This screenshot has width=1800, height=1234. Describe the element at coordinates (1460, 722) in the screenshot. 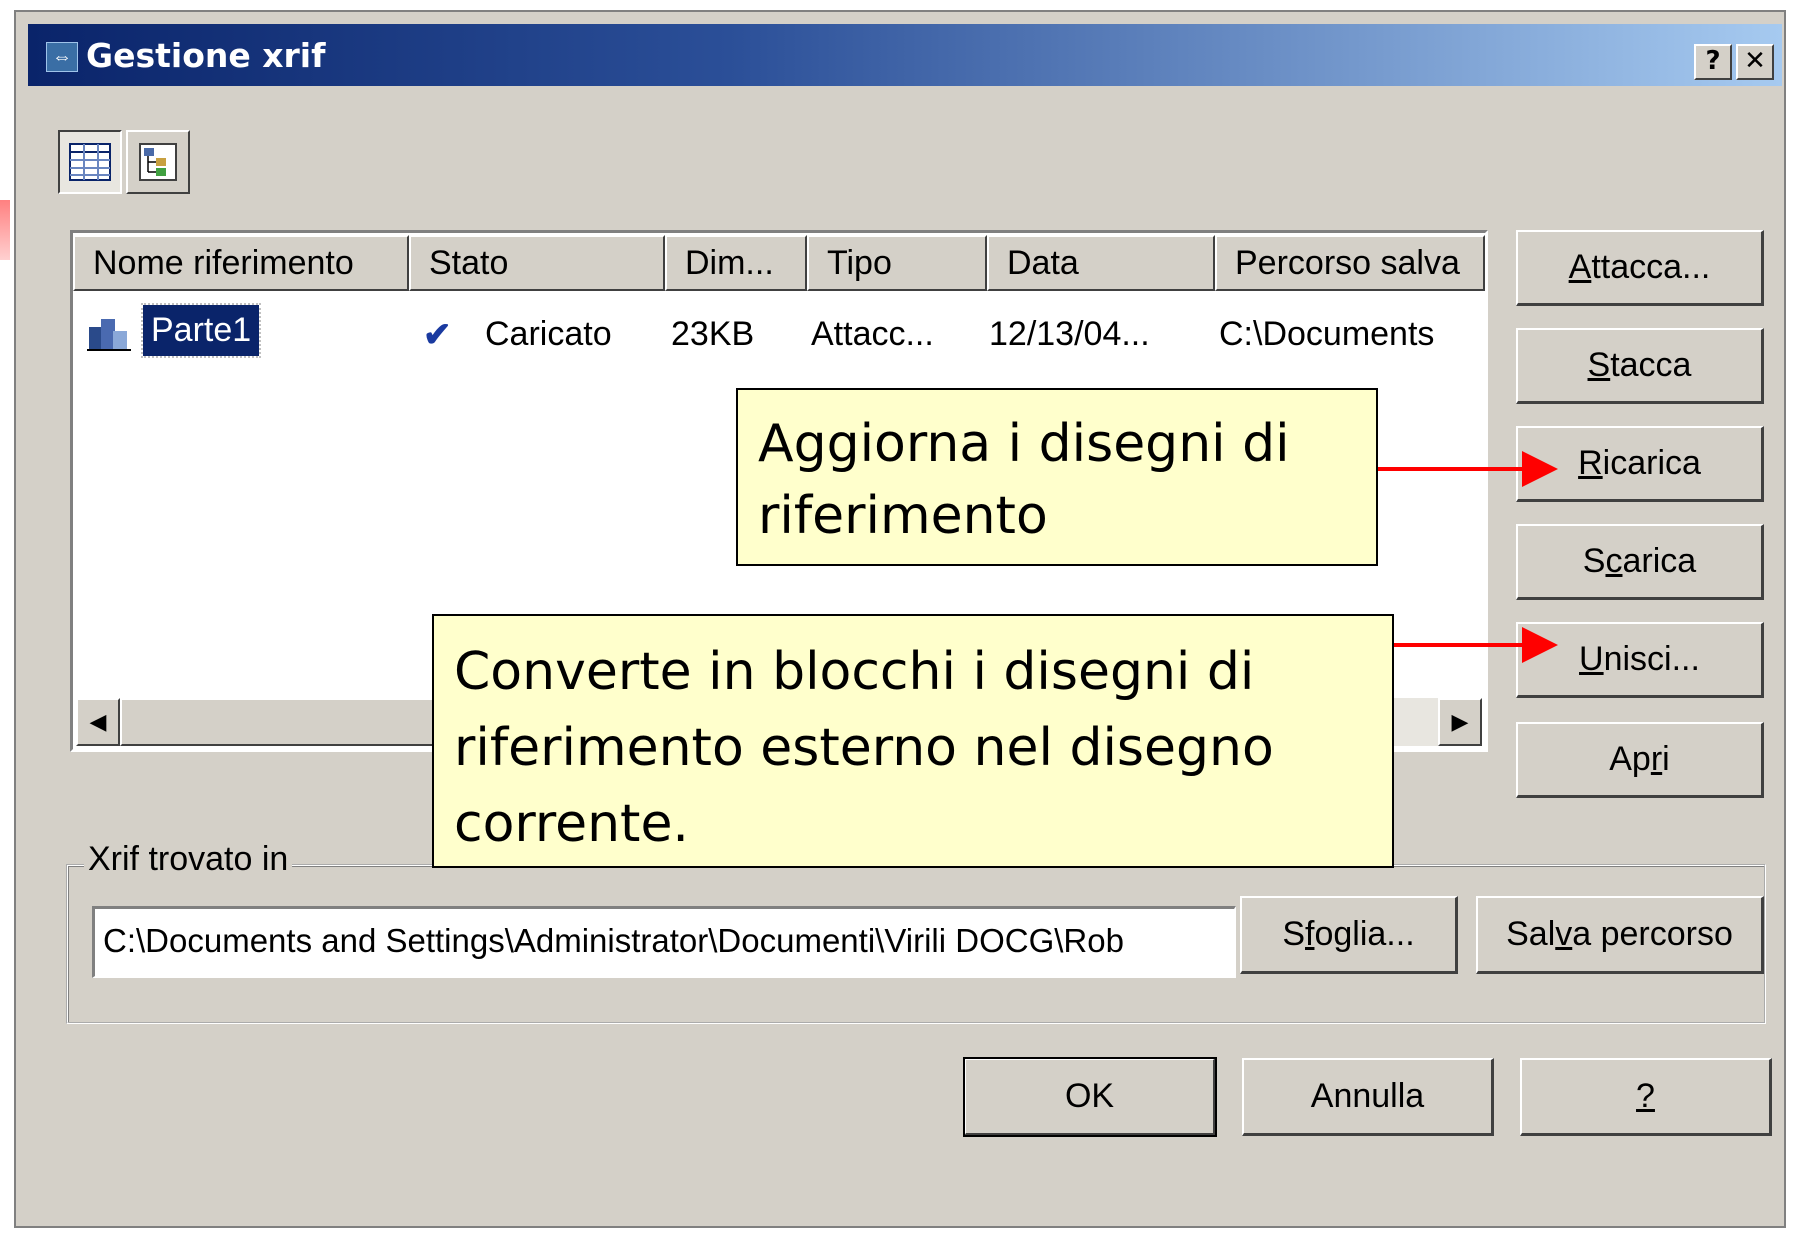

I see `scroll-right-button: ▶` at that location.